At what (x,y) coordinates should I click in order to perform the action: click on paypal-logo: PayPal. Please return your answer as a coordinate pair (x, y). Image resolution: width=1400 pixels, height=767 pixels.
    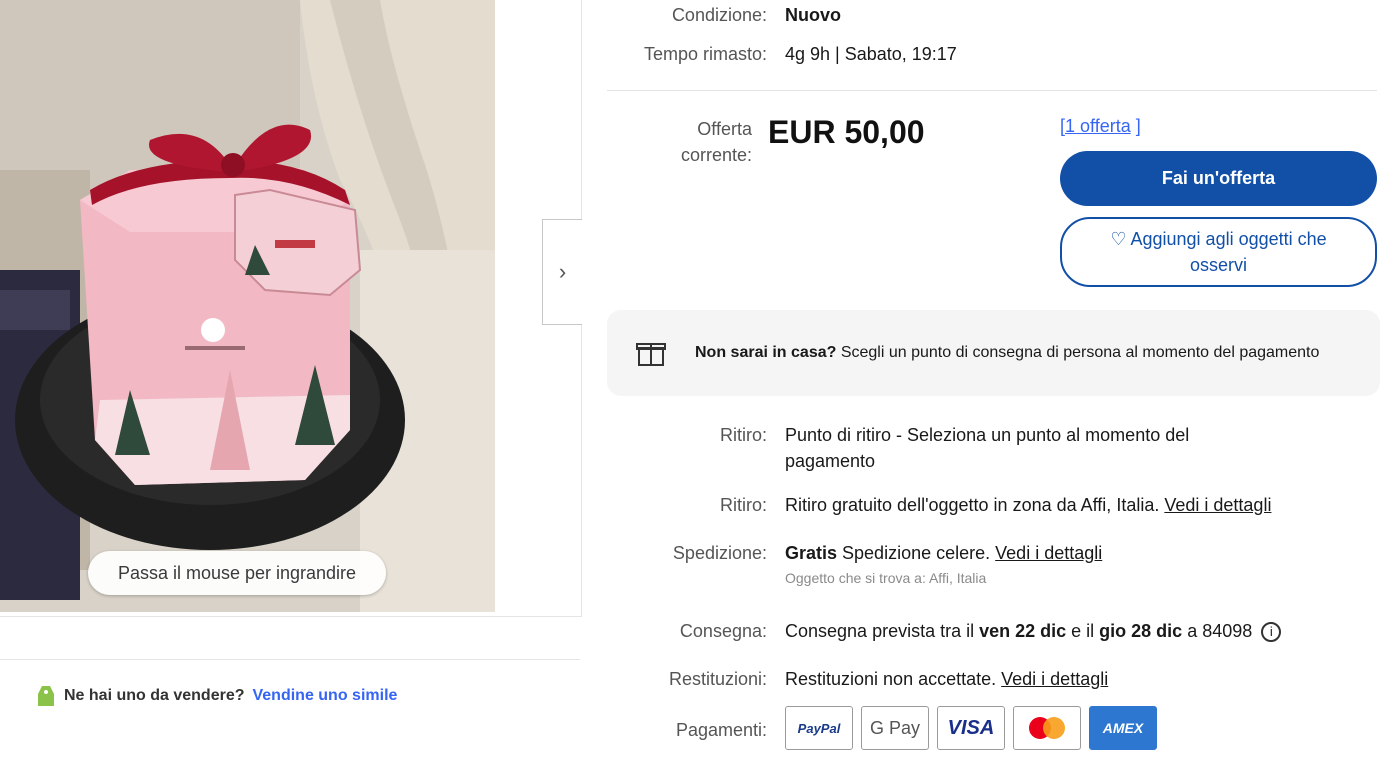
    Looking at the image, I should click on (819, 728).